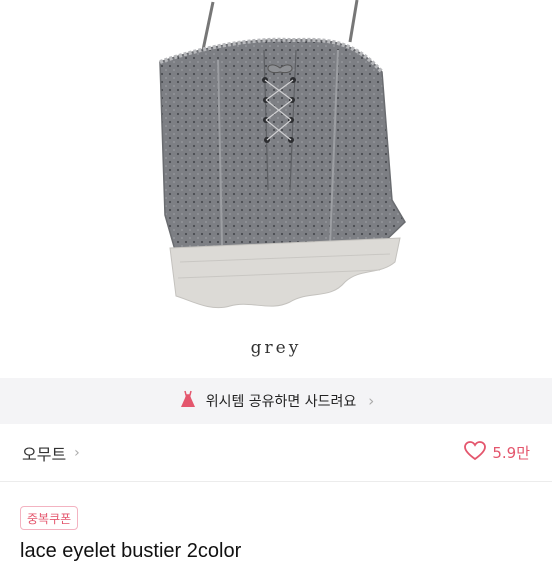 The height and width of the screenshot is (563, 552). What do you see at coordinates (49, 518) in the screenshot?
I see `coupon-badge: 중복쿠폰` at bounding box center [49, 518].